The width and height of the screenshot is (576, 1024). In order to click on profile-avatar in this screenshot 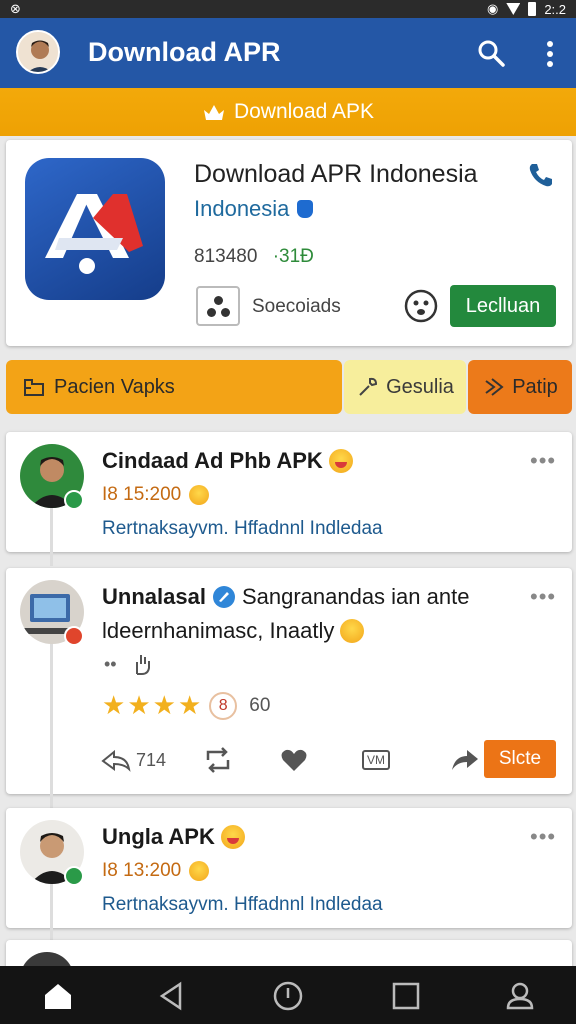, I will do `click(38, 52)`.